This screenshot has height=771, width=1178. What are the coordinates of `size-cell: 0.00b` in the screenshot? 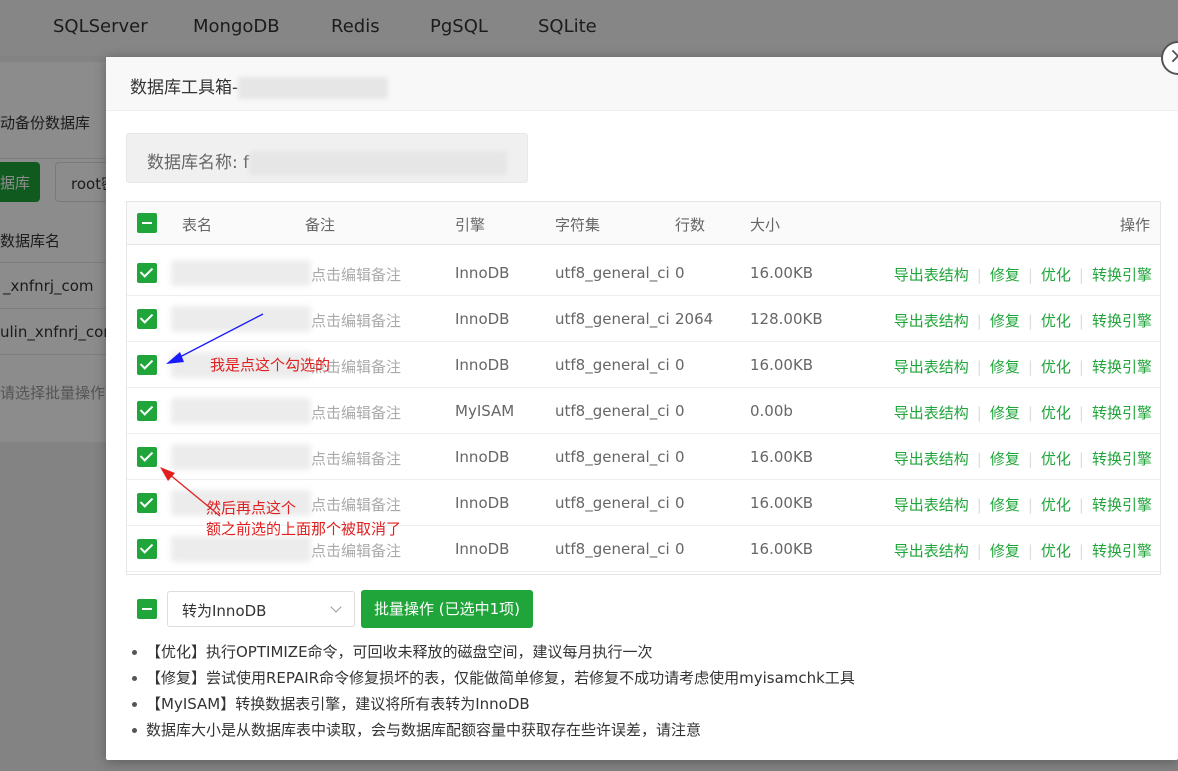 It's located at (771, 411).